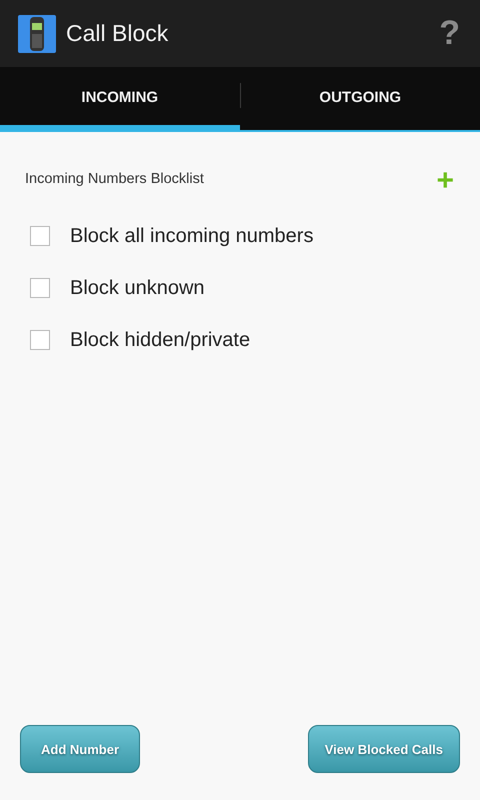 This screenshot has width=480, height=800. I want to click on app-title: Call Block, so click(118, 33).